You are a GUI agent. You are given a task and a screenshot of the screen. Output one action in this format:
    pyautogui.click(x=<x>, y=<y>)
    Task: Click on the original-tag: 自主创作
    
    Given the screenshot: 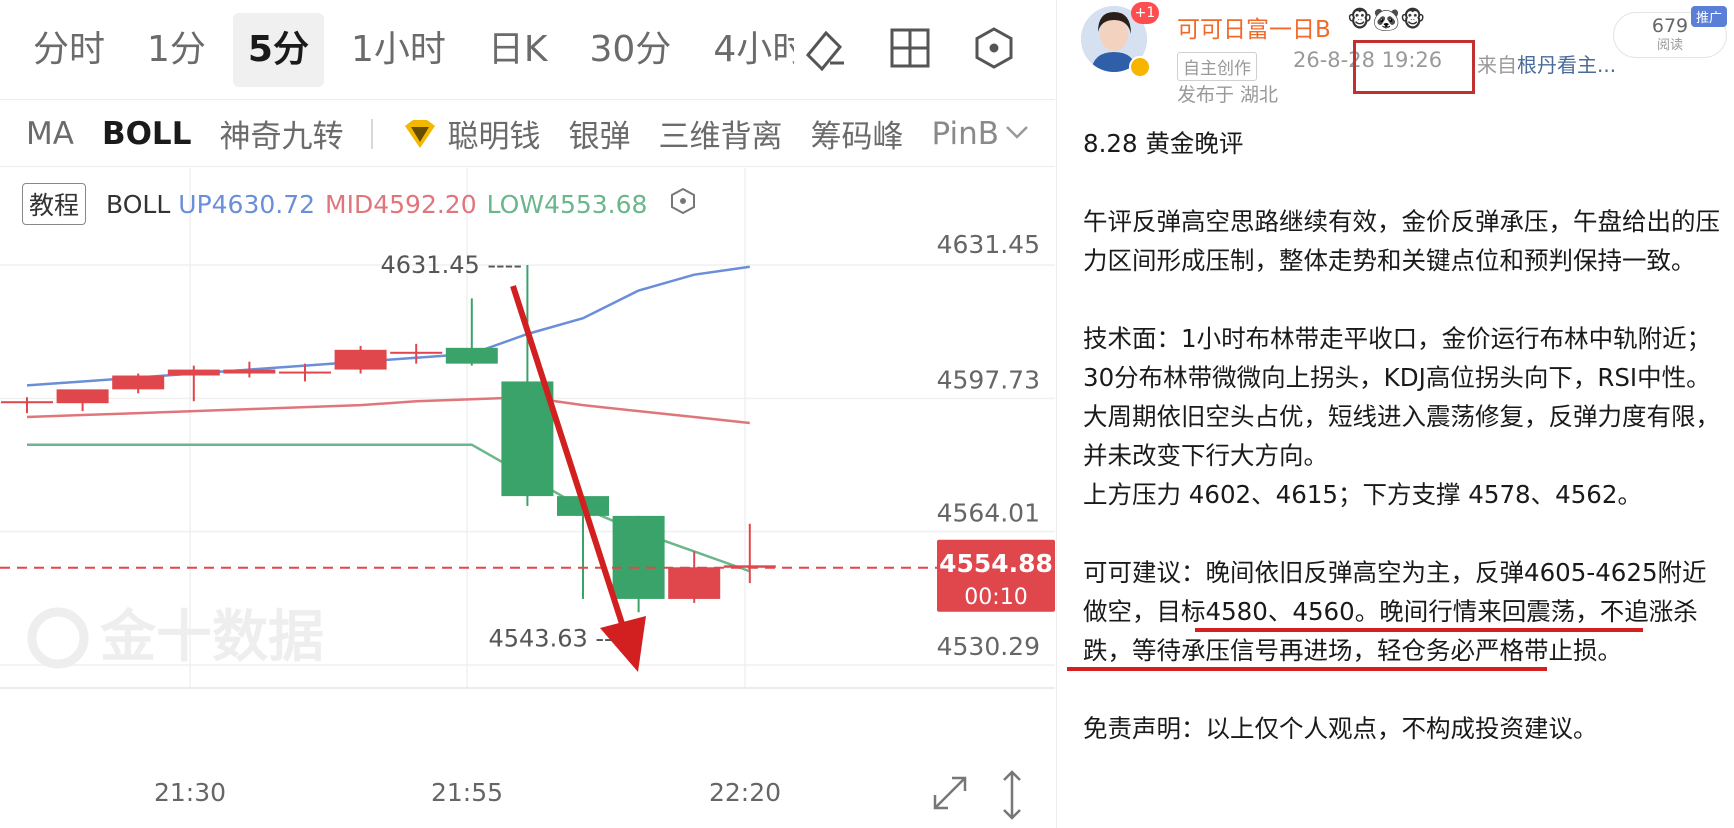 What is the action you would take?
    pyautogui.click(x=1217, y=66)
    